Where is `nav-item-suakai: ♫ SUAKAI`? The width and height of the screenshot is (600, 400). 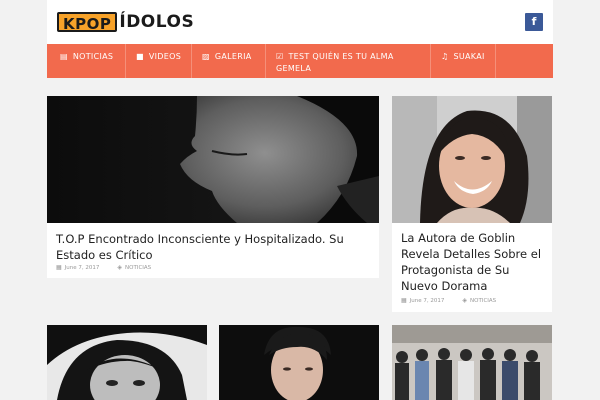
nav-item-suakai: ♫ SUAKAI is located at coordinates (463, 61).